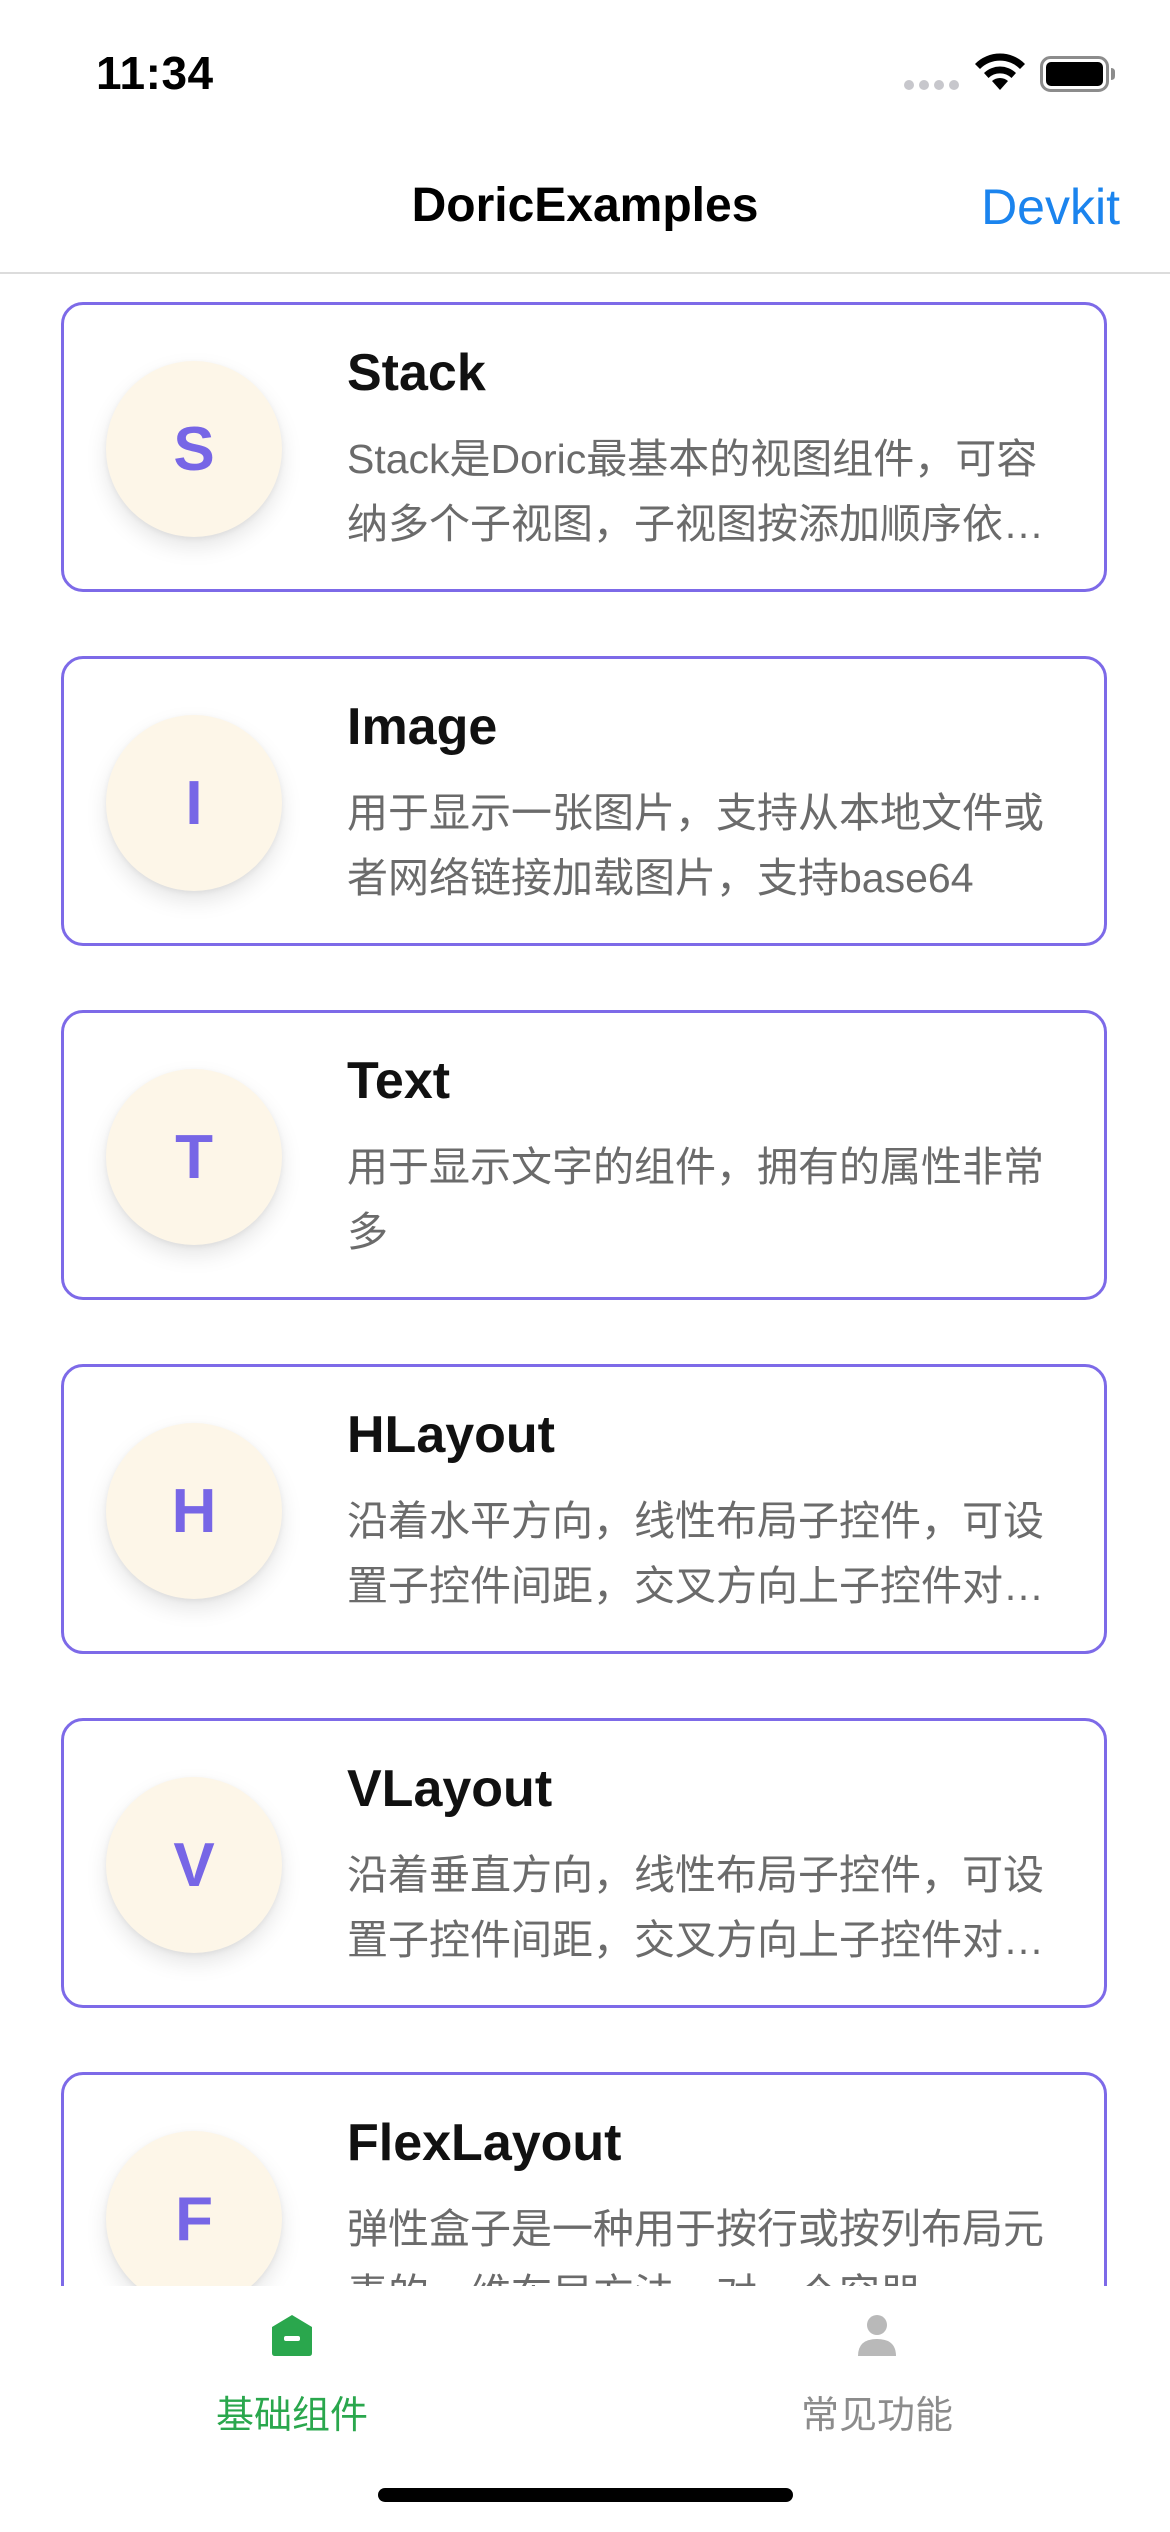 This screenshot has width=1170, height=2532. Describe the element at coordinates (194, 1511) in the screenshot. I see `avatar: H` at that location.